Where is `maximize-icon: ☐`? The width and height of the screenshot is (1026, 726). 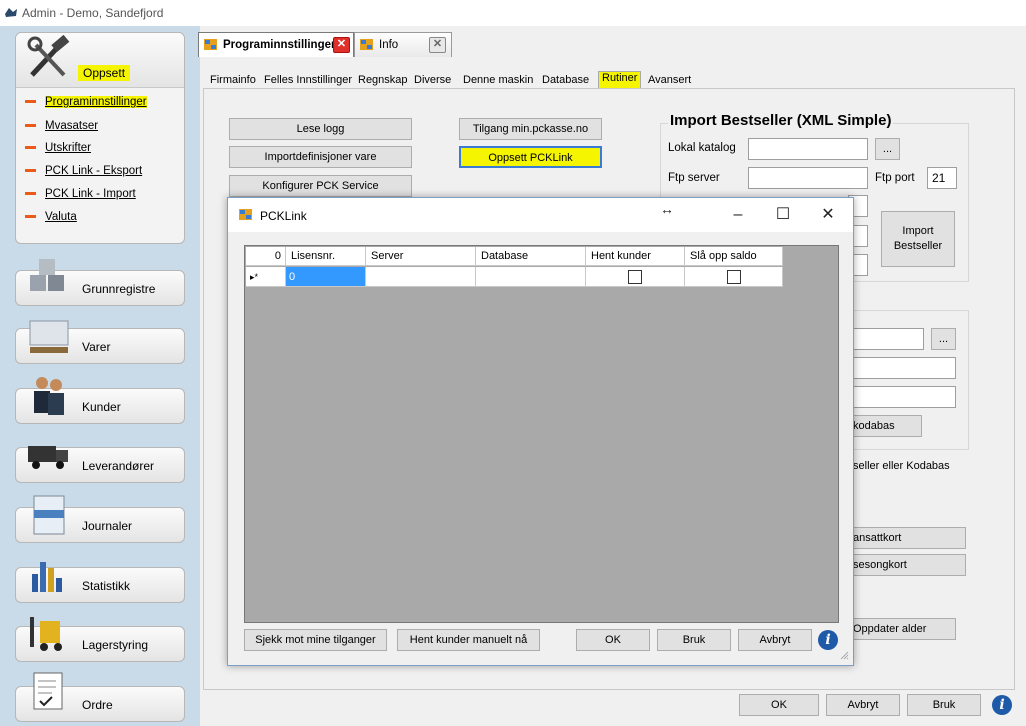 maximize-icon: ☐ is located at coordinates (783, 216).